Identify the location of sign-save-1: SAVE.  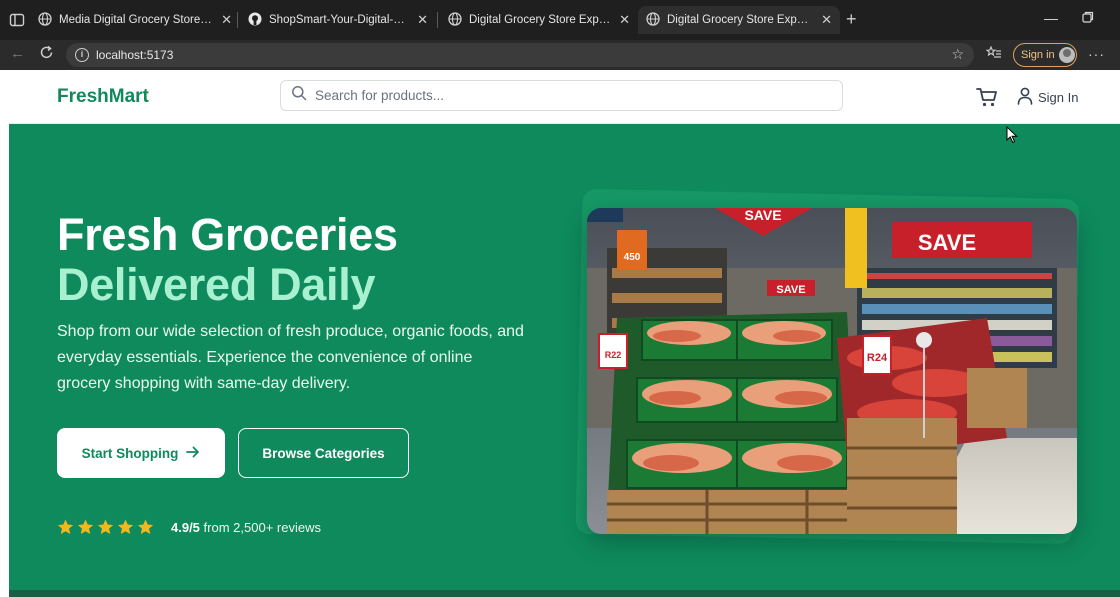
(762, 215).